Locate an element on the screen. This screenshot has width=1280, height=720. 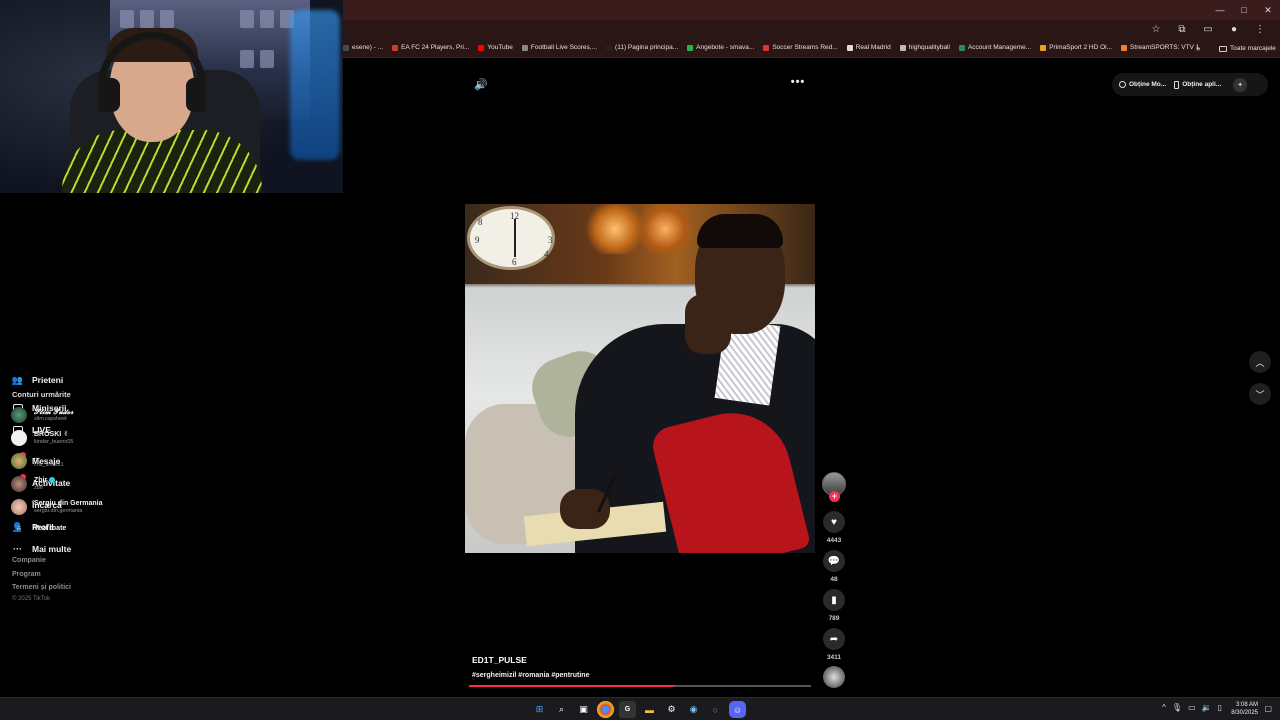
following-account: Zbir zbfr is located at coordinates (33, 484).